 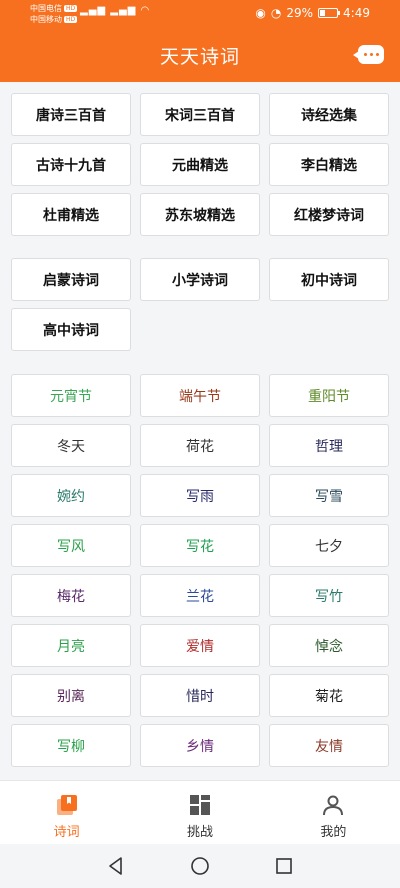 I want to click on collections-button: 李白精选, so click(x=329, y=164).